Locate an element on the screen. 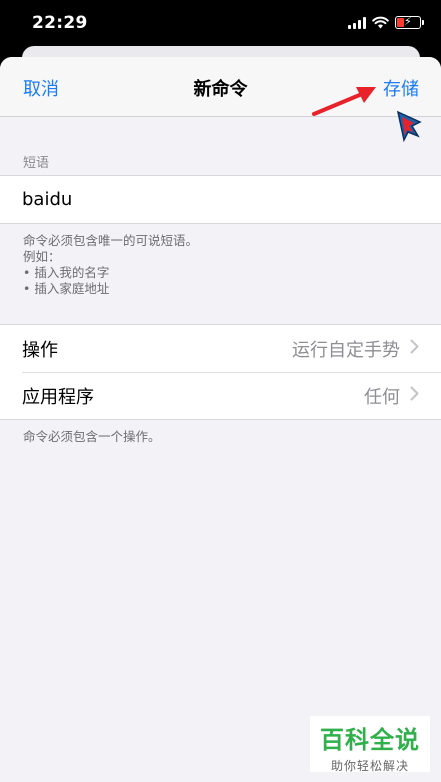  action-group: 操作 运行自定手势 应用程序 任何 is located at coordinates (220, 372).